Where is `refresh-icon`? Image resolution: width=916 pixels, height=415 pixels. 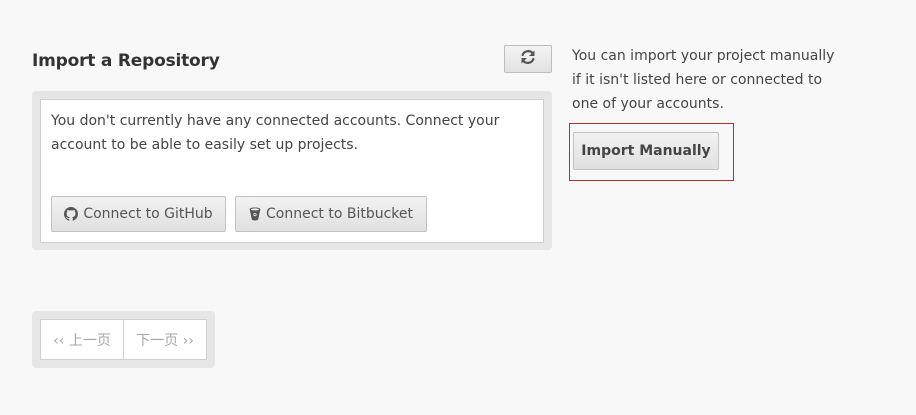 refresh-icon is located at coordinates (528, 59).